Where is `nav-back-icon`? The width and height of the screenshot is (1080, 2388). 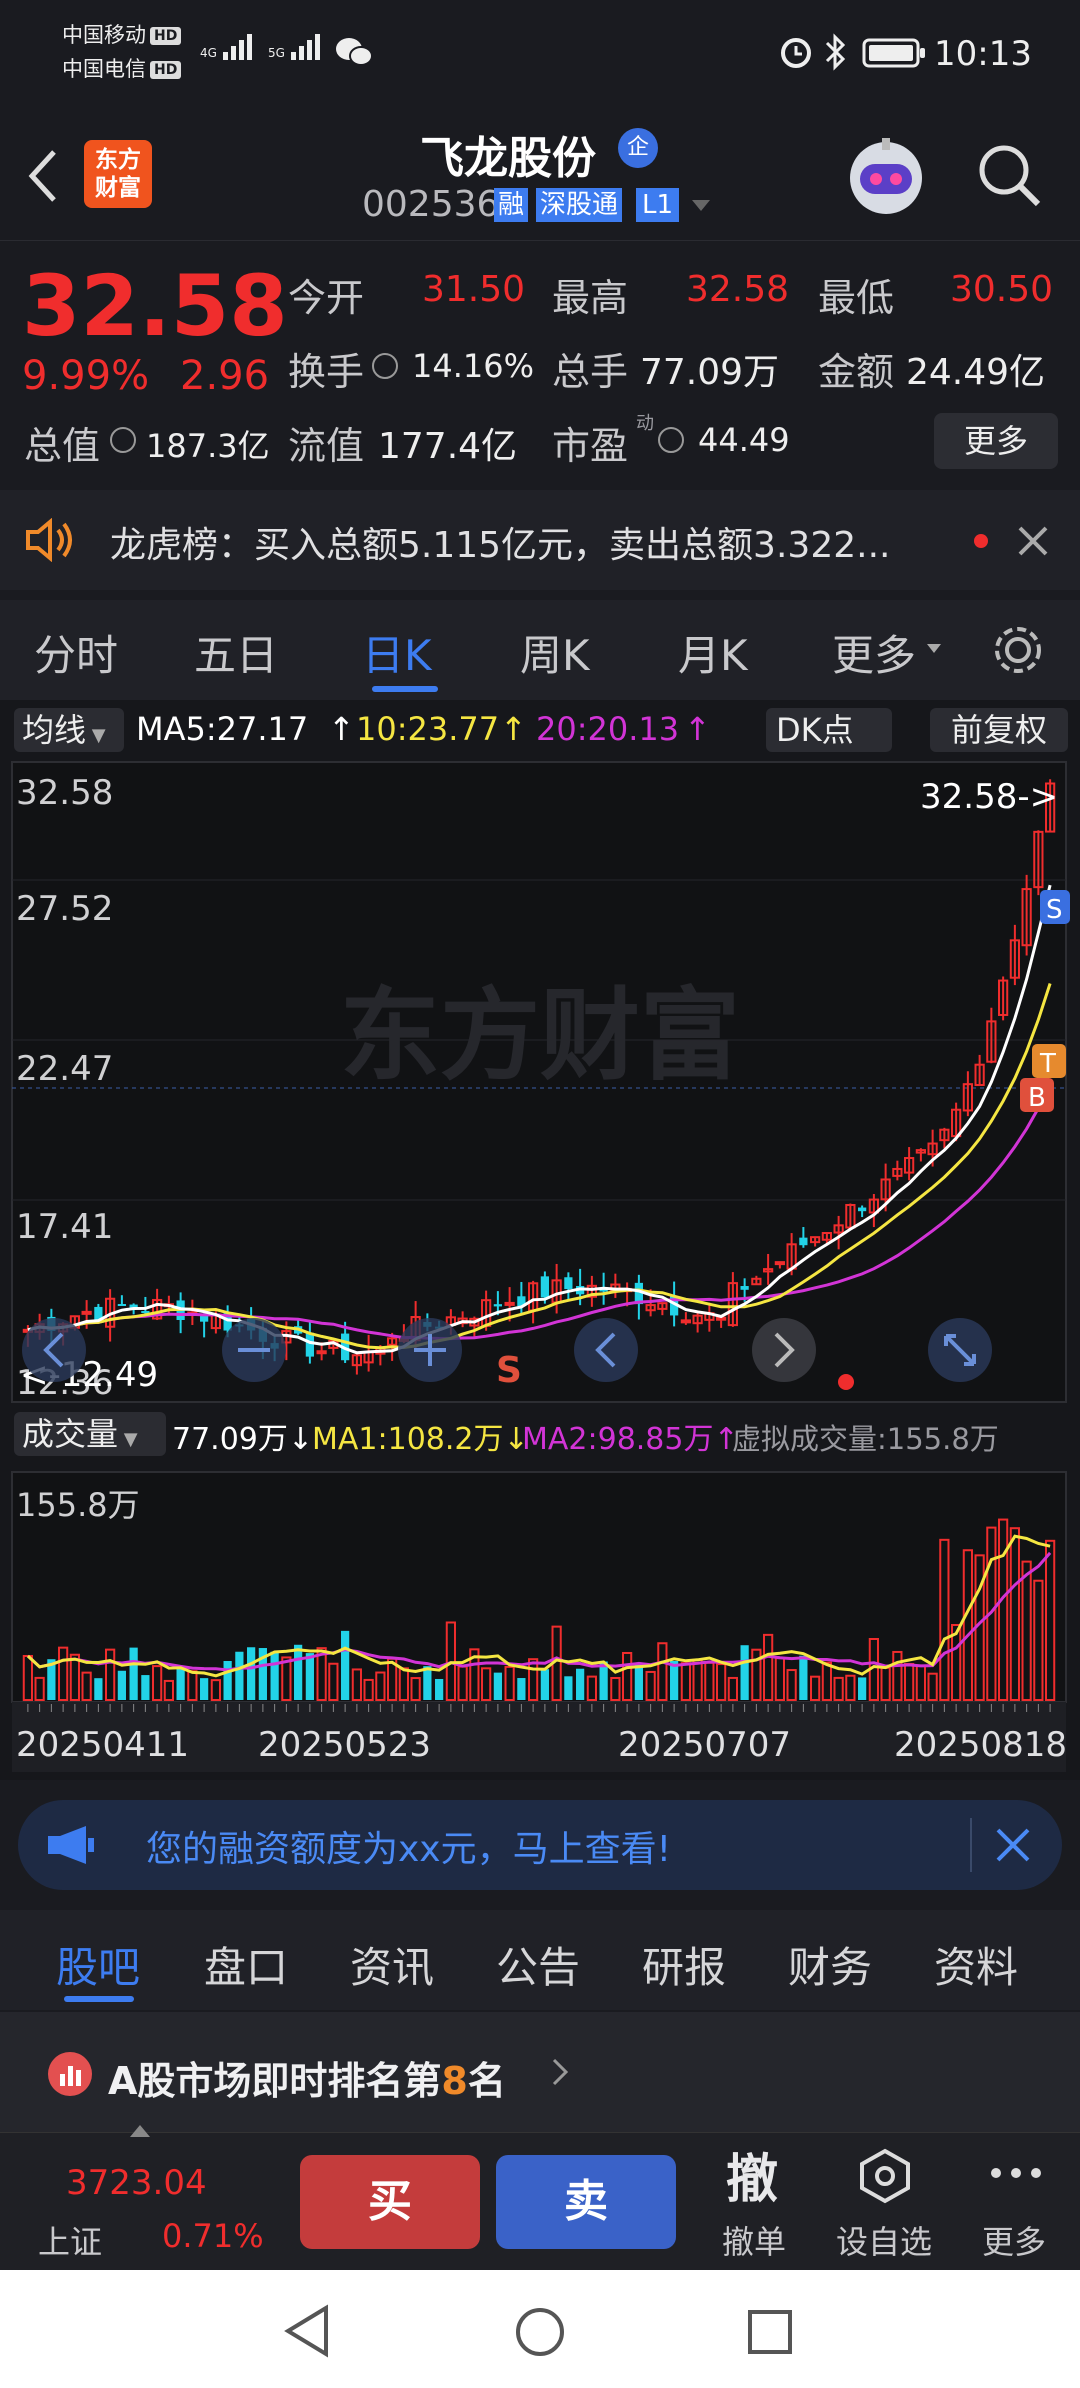 nav-back-icon is located at coordinates (307, 2333).